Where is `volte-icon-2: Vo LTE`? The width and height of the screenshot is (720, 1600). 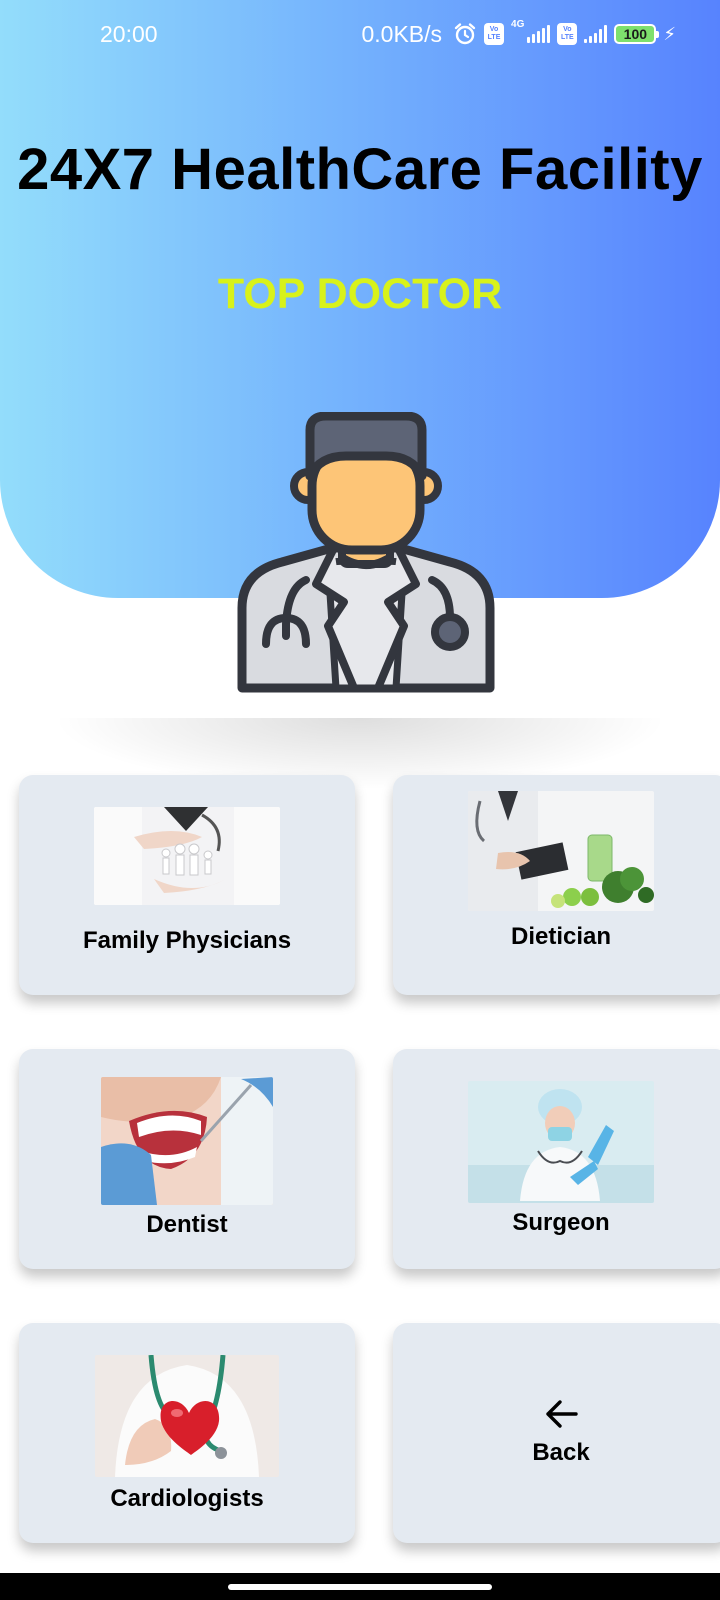 volte-icon-2: Vo LTE is located at coordinates (567, 34).